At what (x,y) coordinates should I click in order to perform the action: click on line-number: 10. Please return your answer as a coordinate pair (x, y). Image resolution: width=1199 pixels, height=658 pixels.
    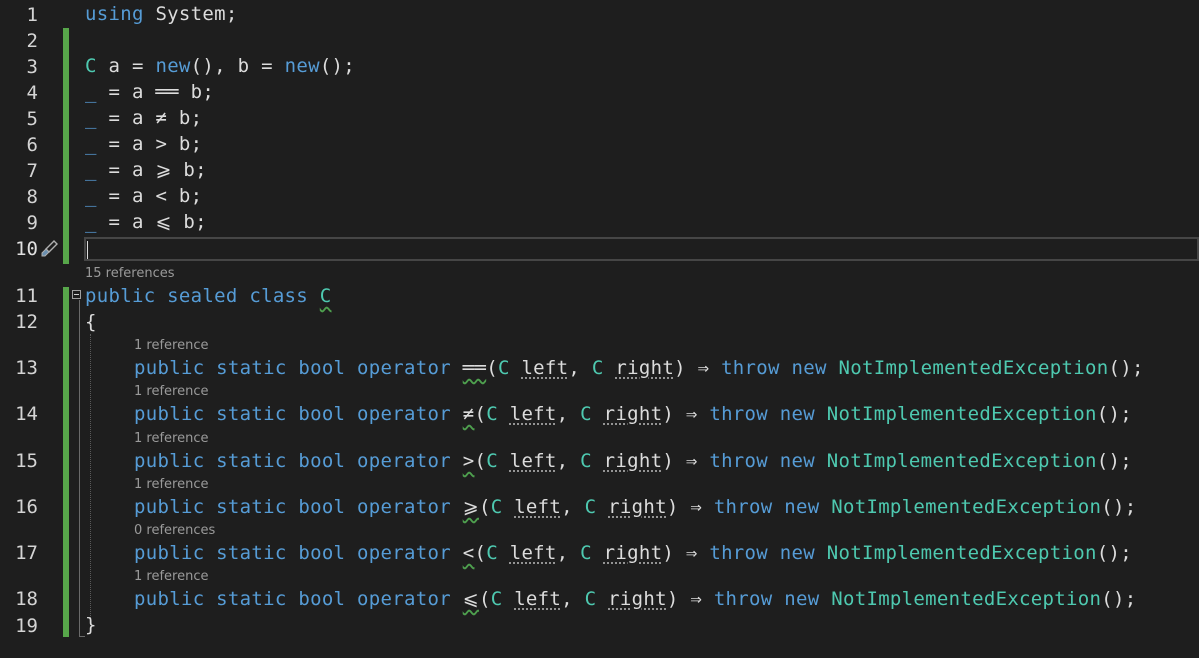
    Looking at the image, I should click on (26, 249).